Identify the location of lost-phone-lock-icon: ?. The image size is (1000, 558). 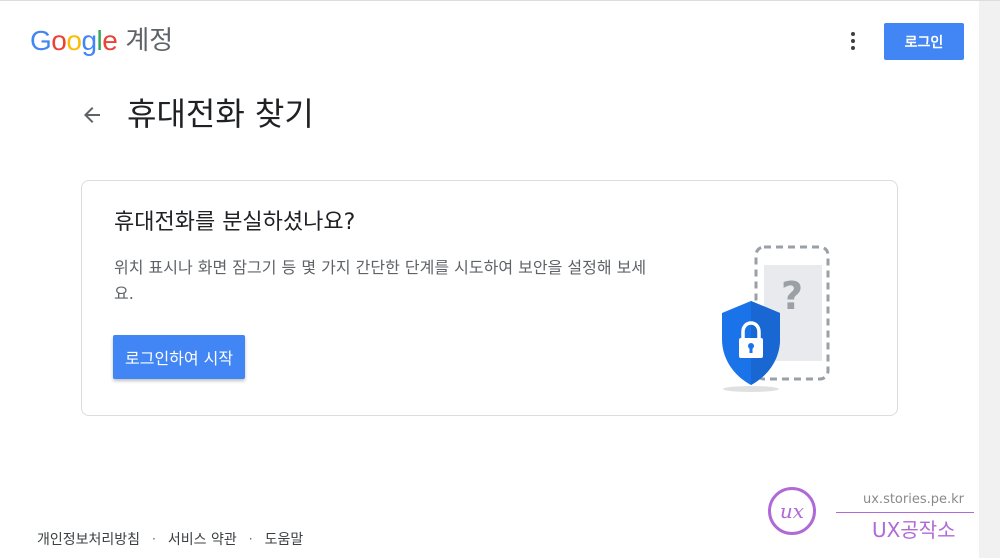
(776, 318).